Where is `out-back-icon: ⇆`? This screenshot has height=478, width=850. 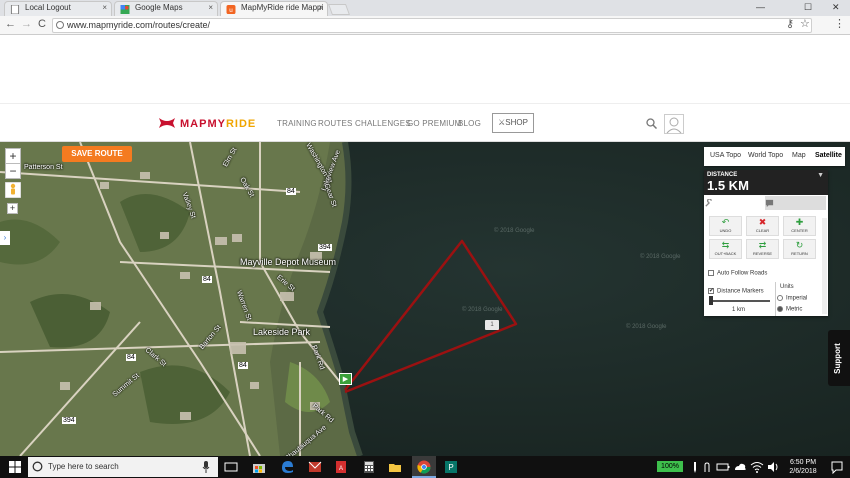
out-back-icon: ⇆ is located at coordinates (725, 245).